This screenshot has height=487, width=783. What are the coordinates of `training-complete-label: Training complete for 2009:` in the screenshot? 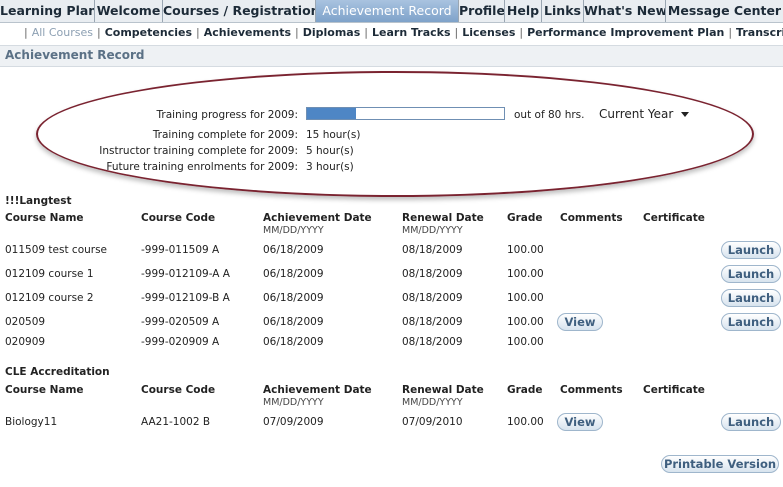 It's located at (225, 135).